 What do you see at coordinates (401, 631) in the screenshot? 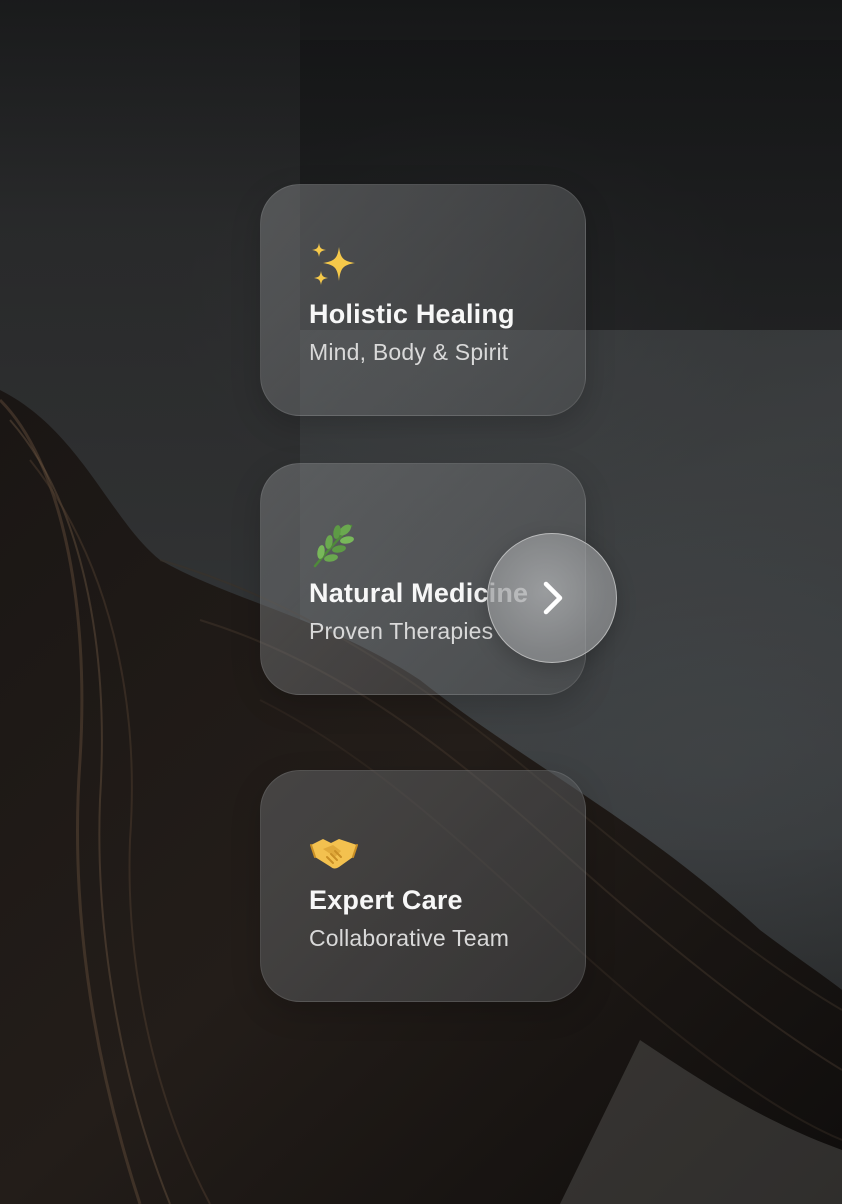
I see `card-subtitle: Proven Therapies` at bounding box center [401, 631].